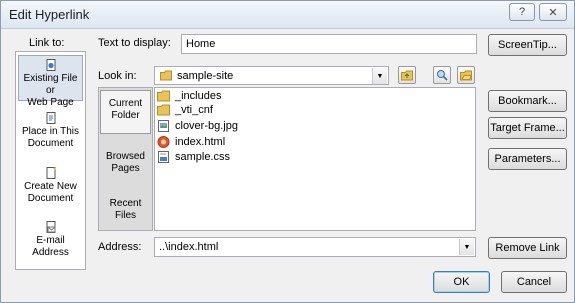 The image size is (575, 303). I want to click on up-one-folder-button, so click(407, 75).